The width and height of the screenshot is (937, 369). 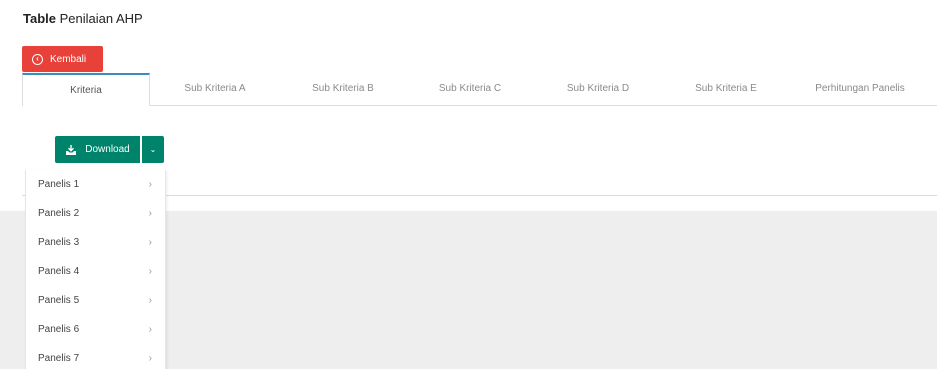 I want to click on back-button-label: Kembali, so click(x=68, y=59).